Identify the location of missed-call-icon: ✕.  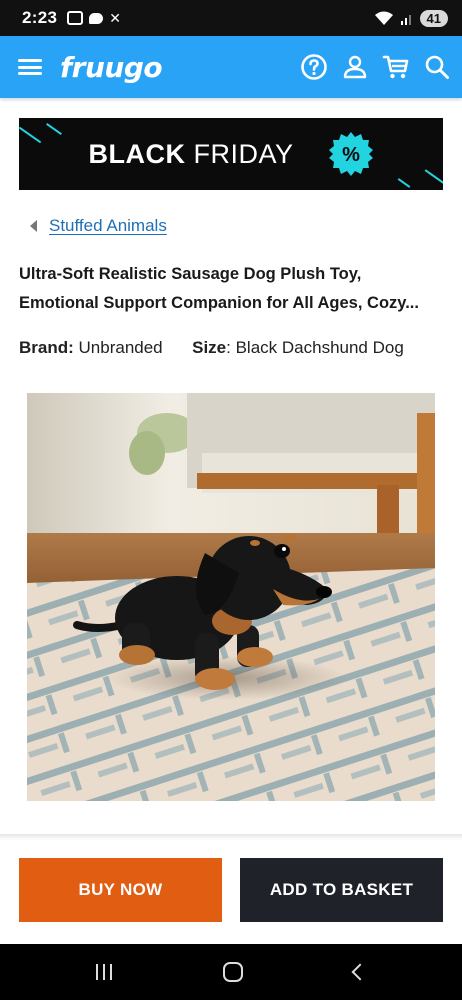
(115, 18).